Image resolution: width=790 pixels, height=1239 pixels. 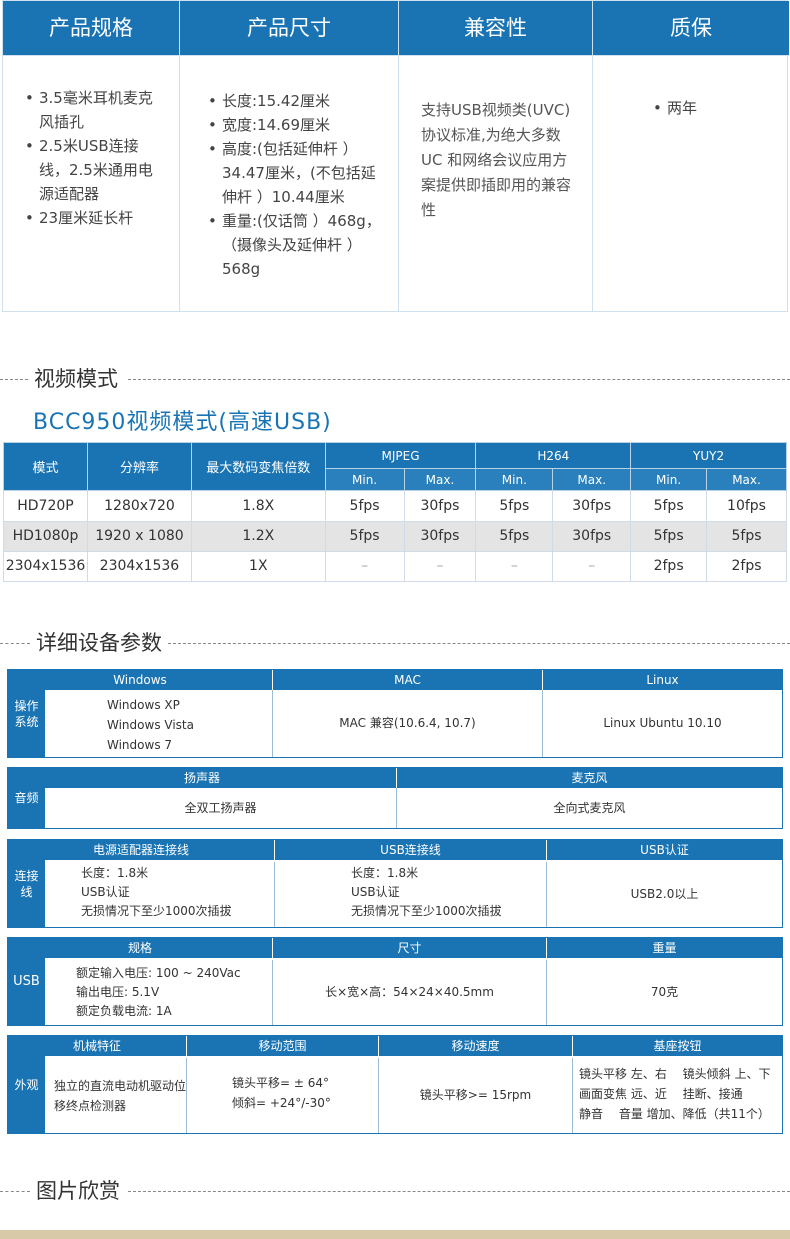 What do you see at coordinates (76, 379) in the screenshot?
I see `section-title: 视频模式` at bounding box center [76, 379].